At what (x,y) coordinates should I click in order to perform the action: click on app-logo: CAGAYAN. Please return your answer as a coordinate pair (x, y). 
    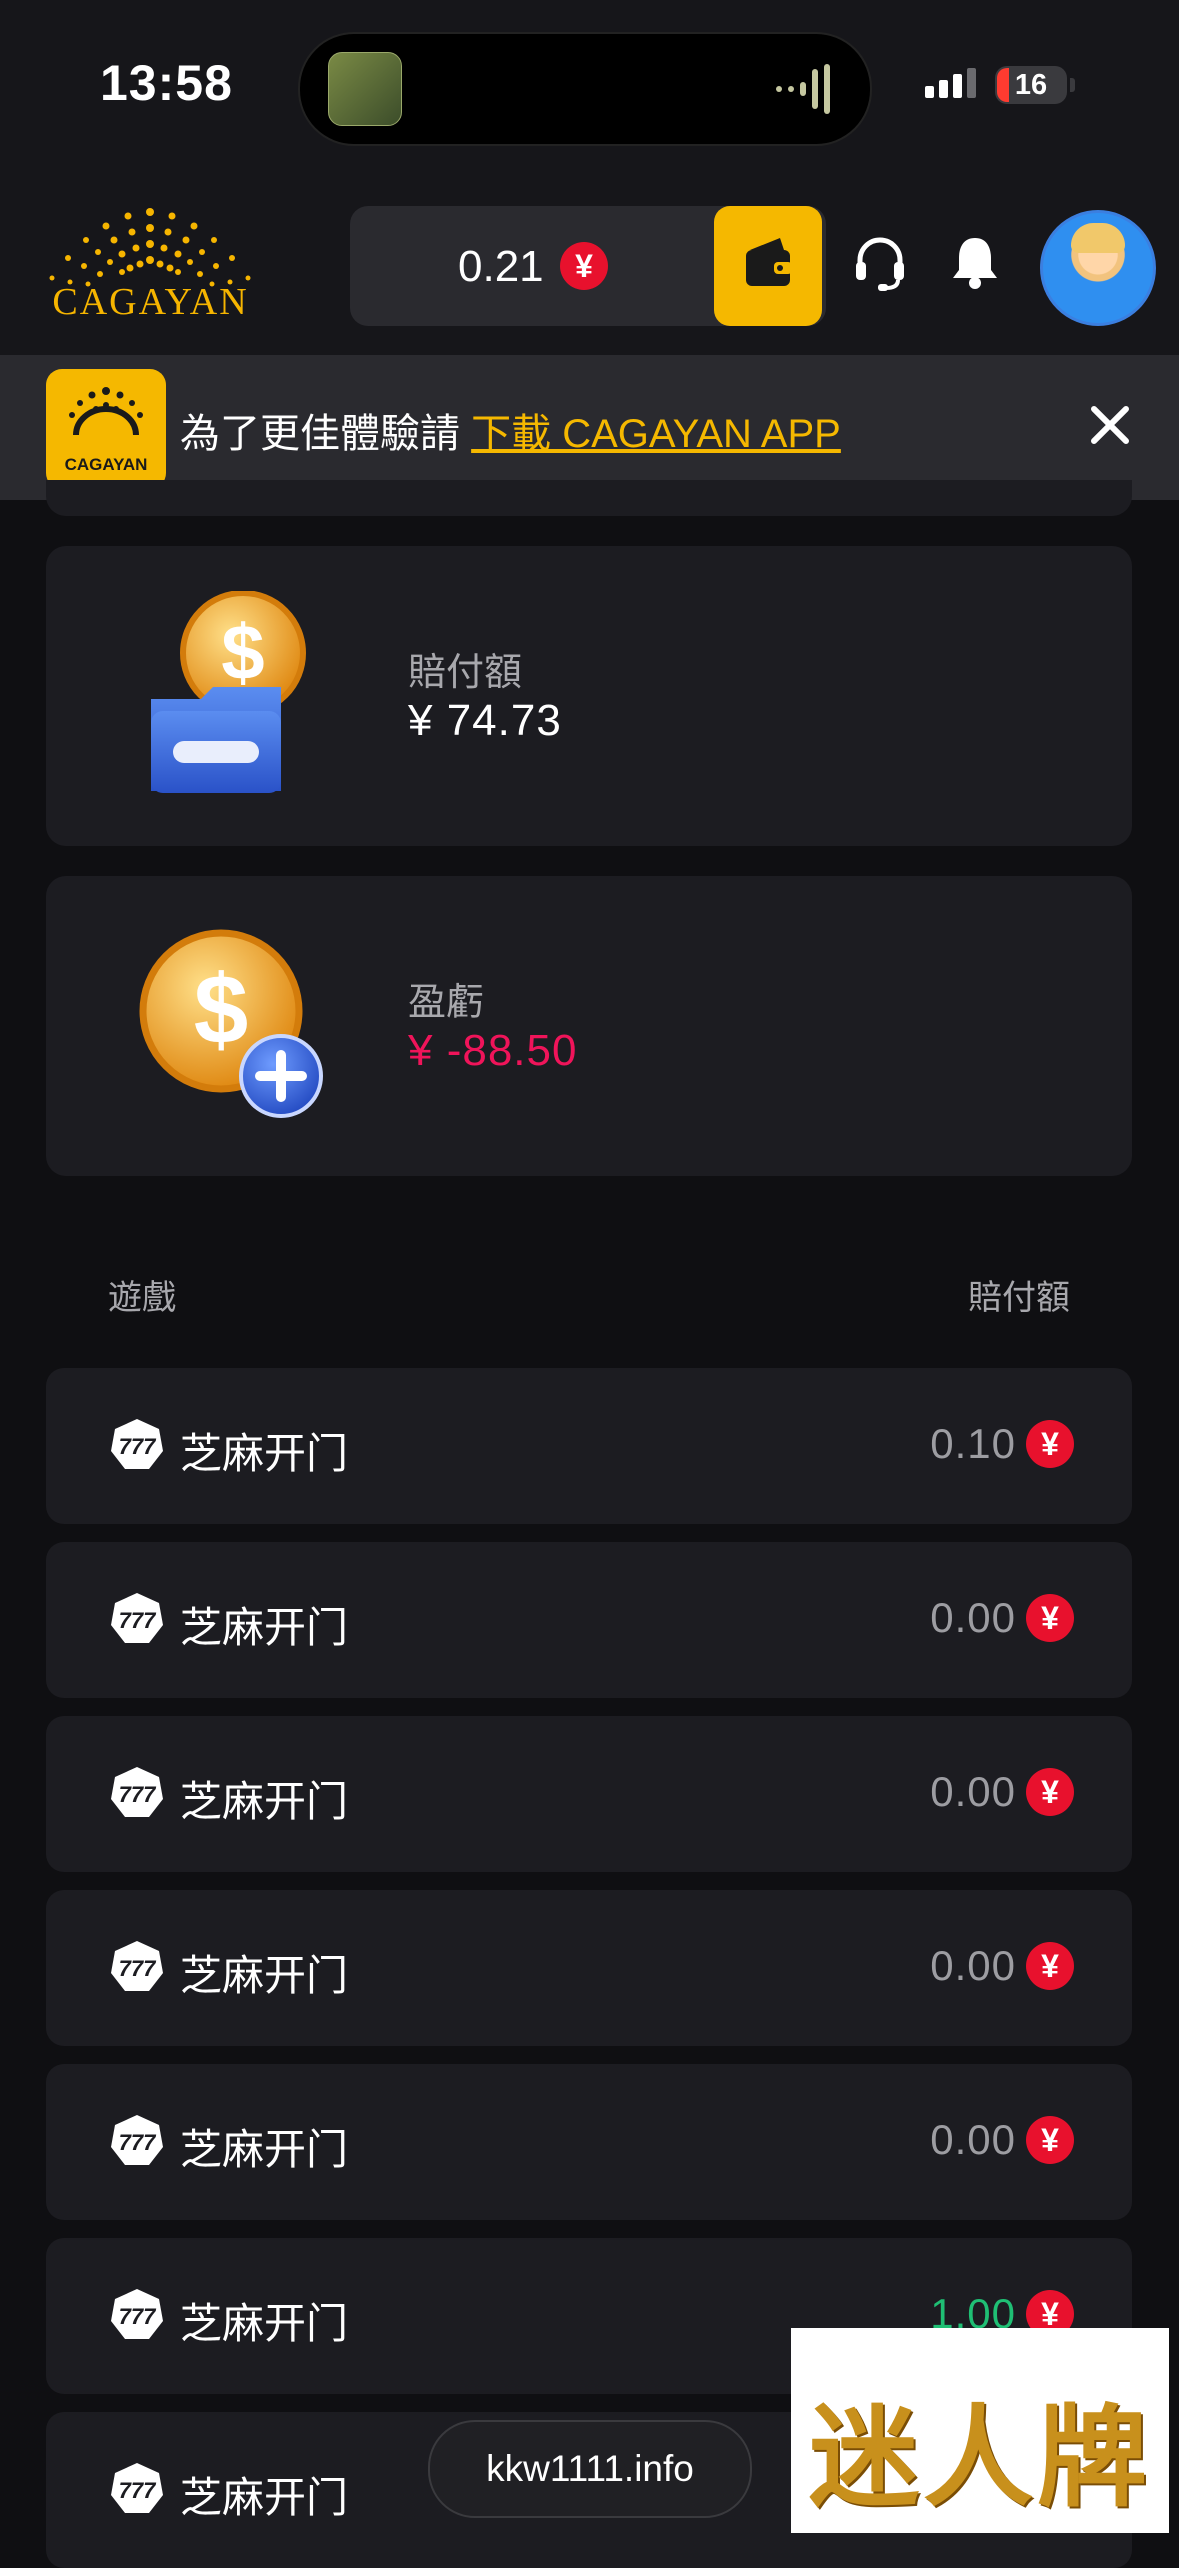
    Looking at the image, I should click on (106, 429).